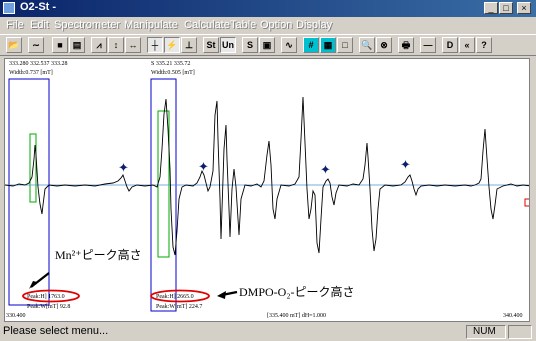 The height and width of the screenshot is (341, 536). Describe the element at coordinates (40, 280) in the screenshot. I see `mn-arrow` at that location.